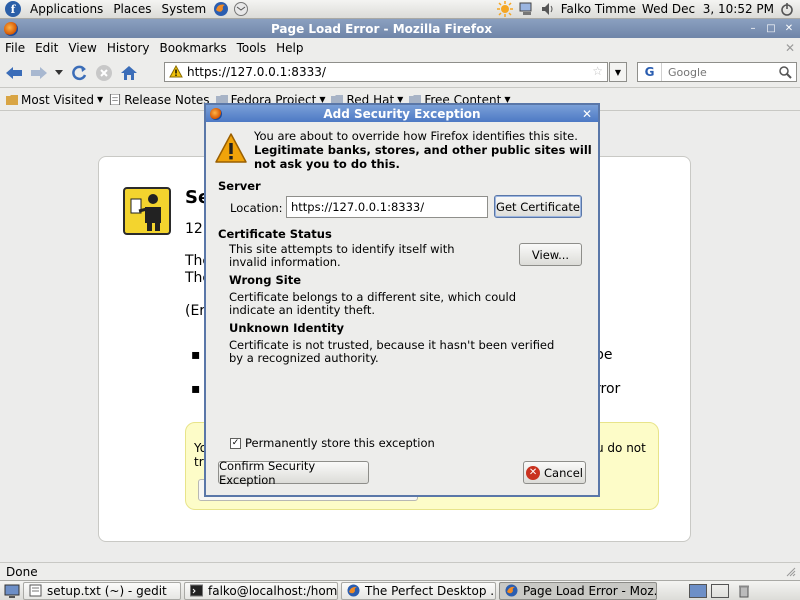 Image resolution: width=800 pixels, height=600 pixels. Describe the element at coordinates (265, 280) in the screenshot. I see `wrong-site-label: Wrong Site` at that location.